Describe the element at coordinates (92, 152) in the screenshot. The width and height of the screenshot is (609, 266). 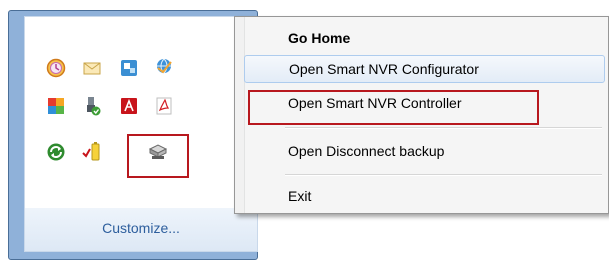
I see `battery-check-icon` at that location.